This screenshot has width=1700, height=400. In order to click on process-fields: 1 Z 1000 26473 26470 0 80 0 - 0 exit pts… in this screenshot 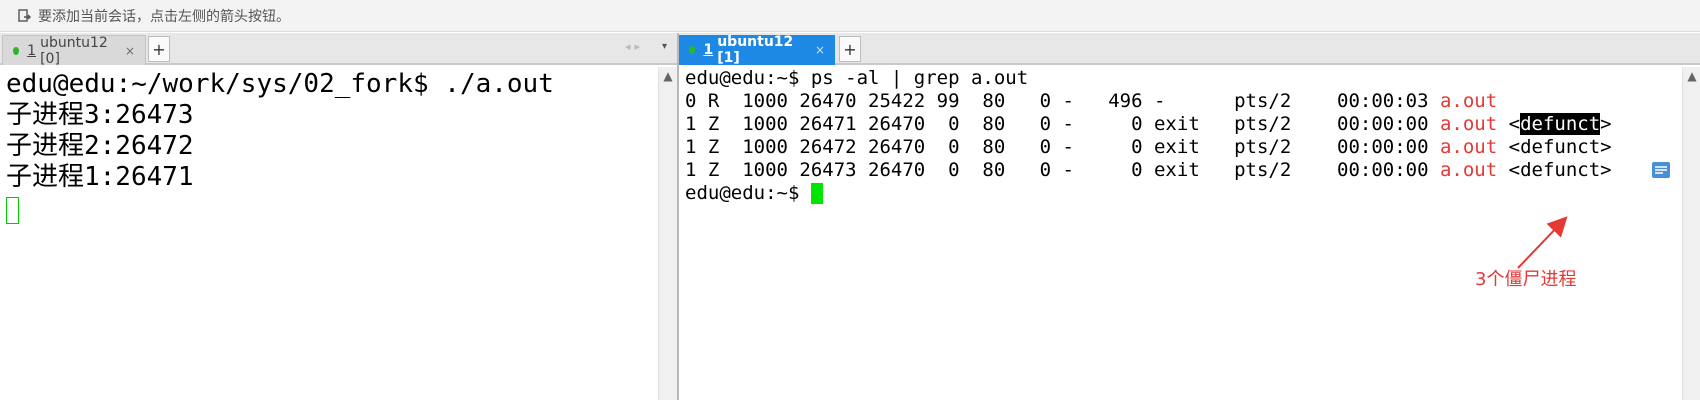, I will do `click(1062, 170)`.